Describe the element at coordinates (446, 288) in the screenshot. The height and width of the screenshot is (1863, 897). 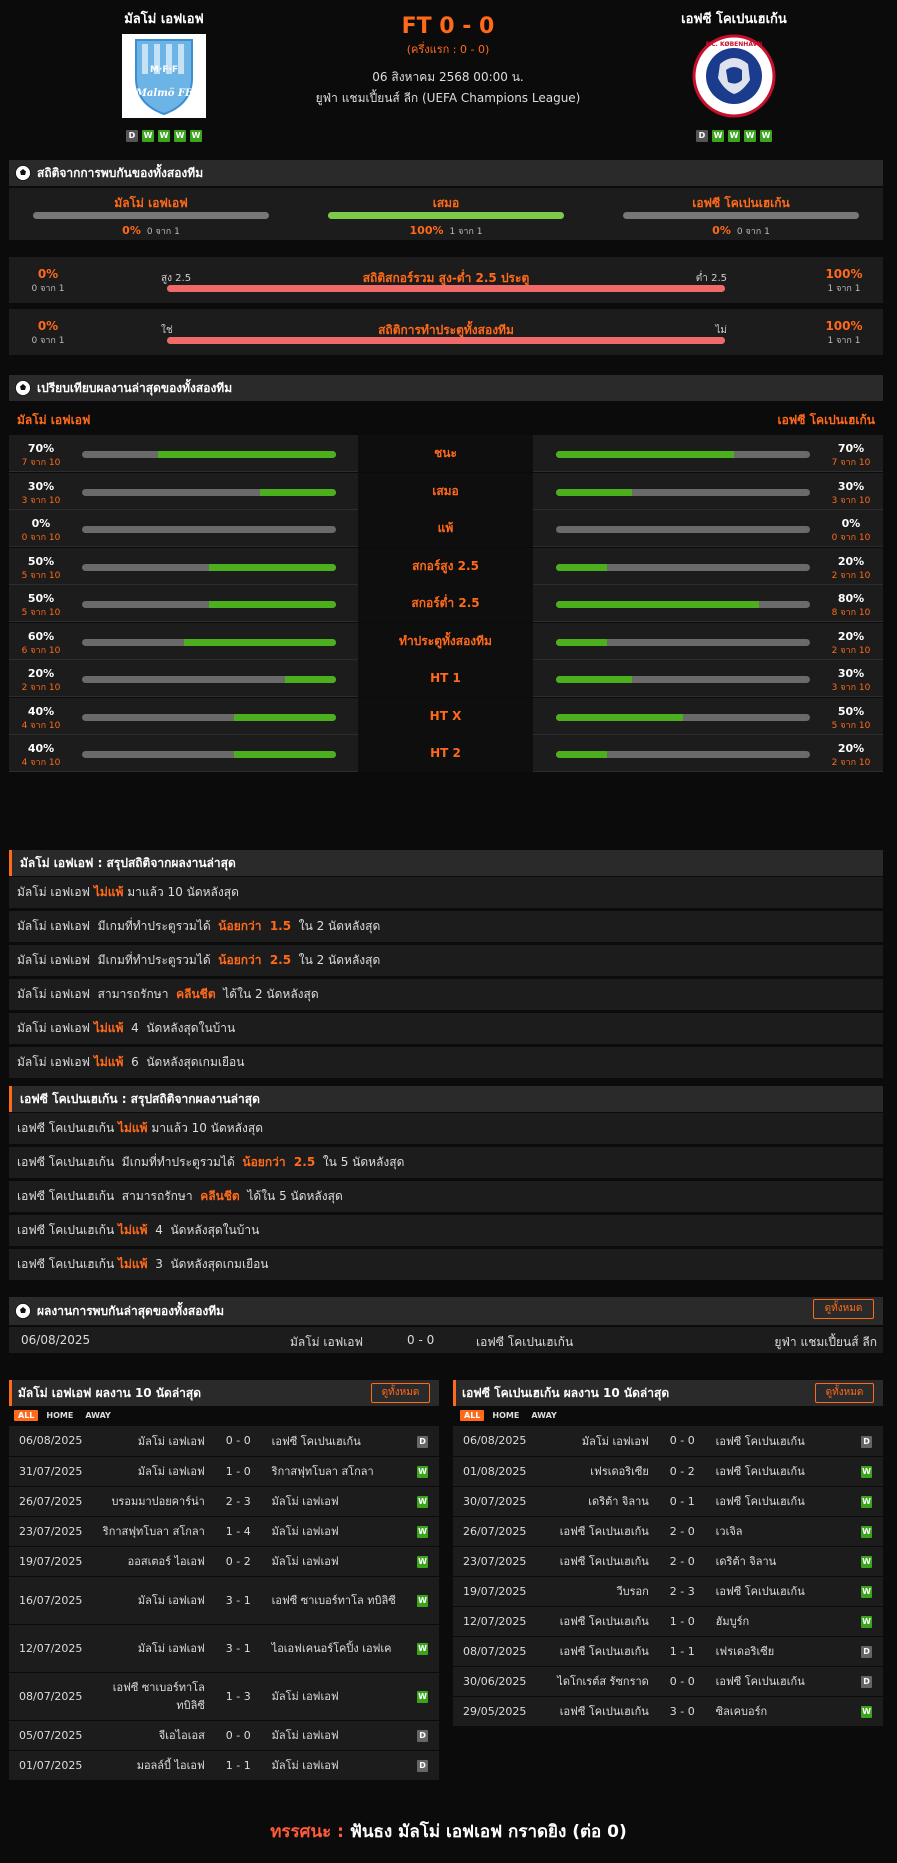
I see `over-under-bar` at that location.